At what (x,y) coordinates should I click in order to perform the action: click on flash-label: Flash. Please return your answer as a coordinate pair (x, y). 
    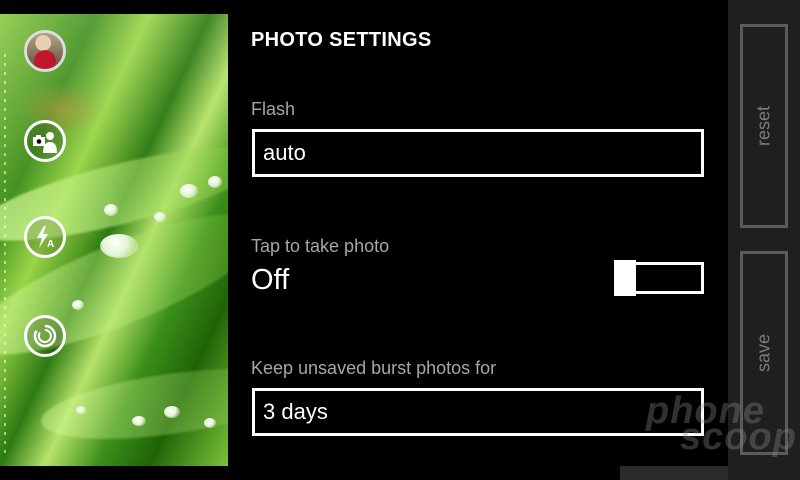
    Looking at the image, I should click on (273, 109).